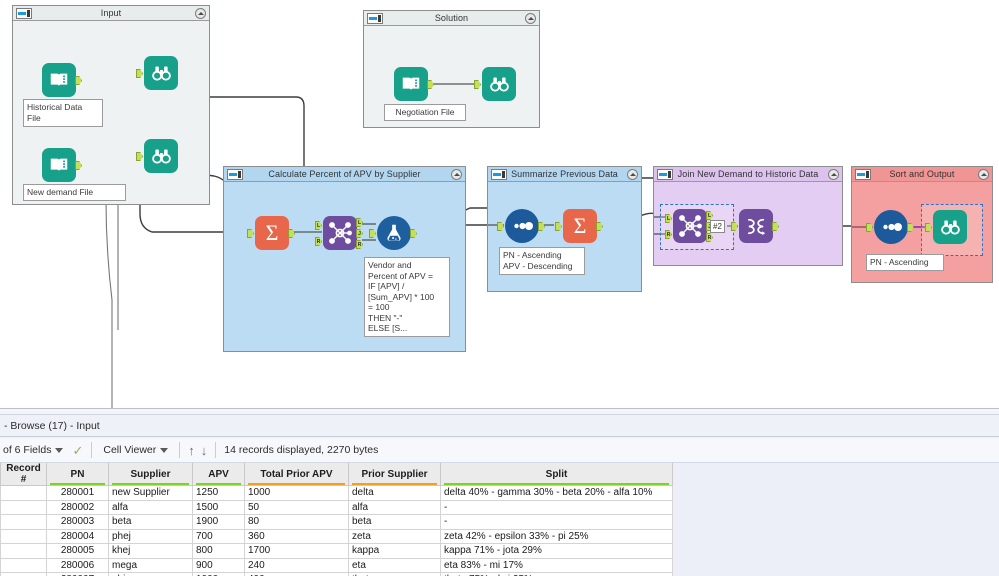  I want to click on table-cell: phi, so click(150, 574).